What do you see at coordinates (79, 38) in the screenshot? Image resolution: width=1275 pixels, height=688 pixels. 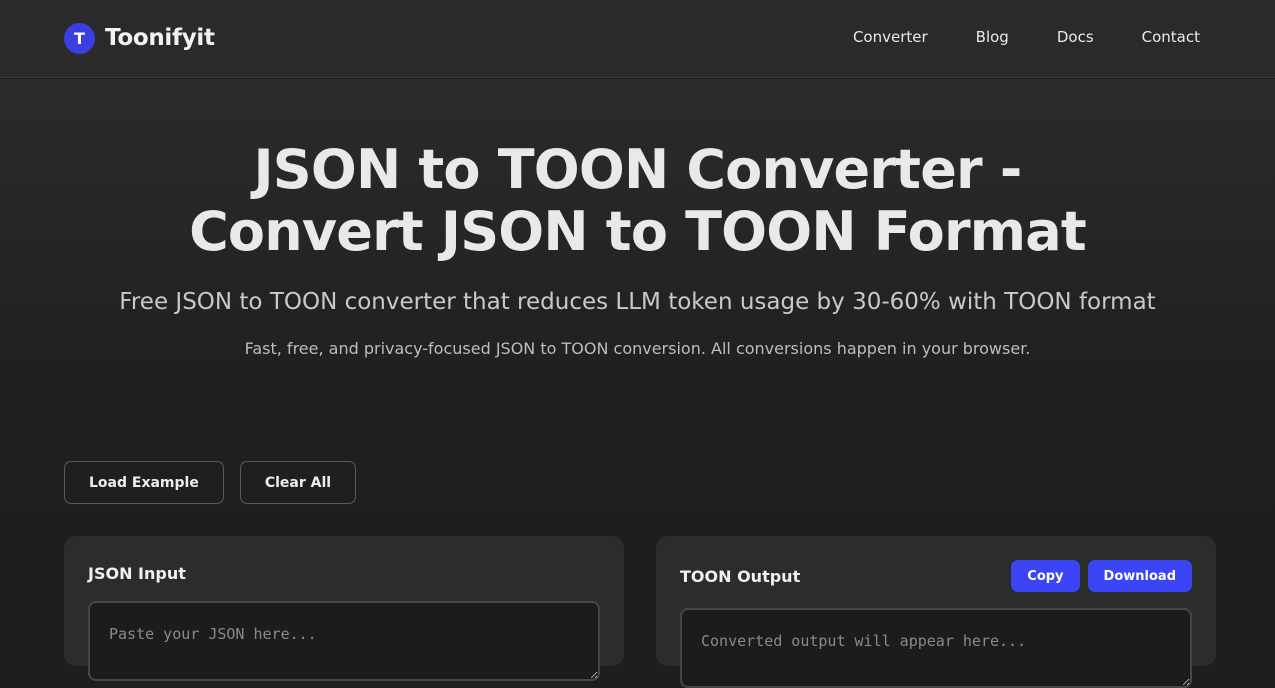 I see `brand-logo-icon: T` at bounding box center [79, 38].